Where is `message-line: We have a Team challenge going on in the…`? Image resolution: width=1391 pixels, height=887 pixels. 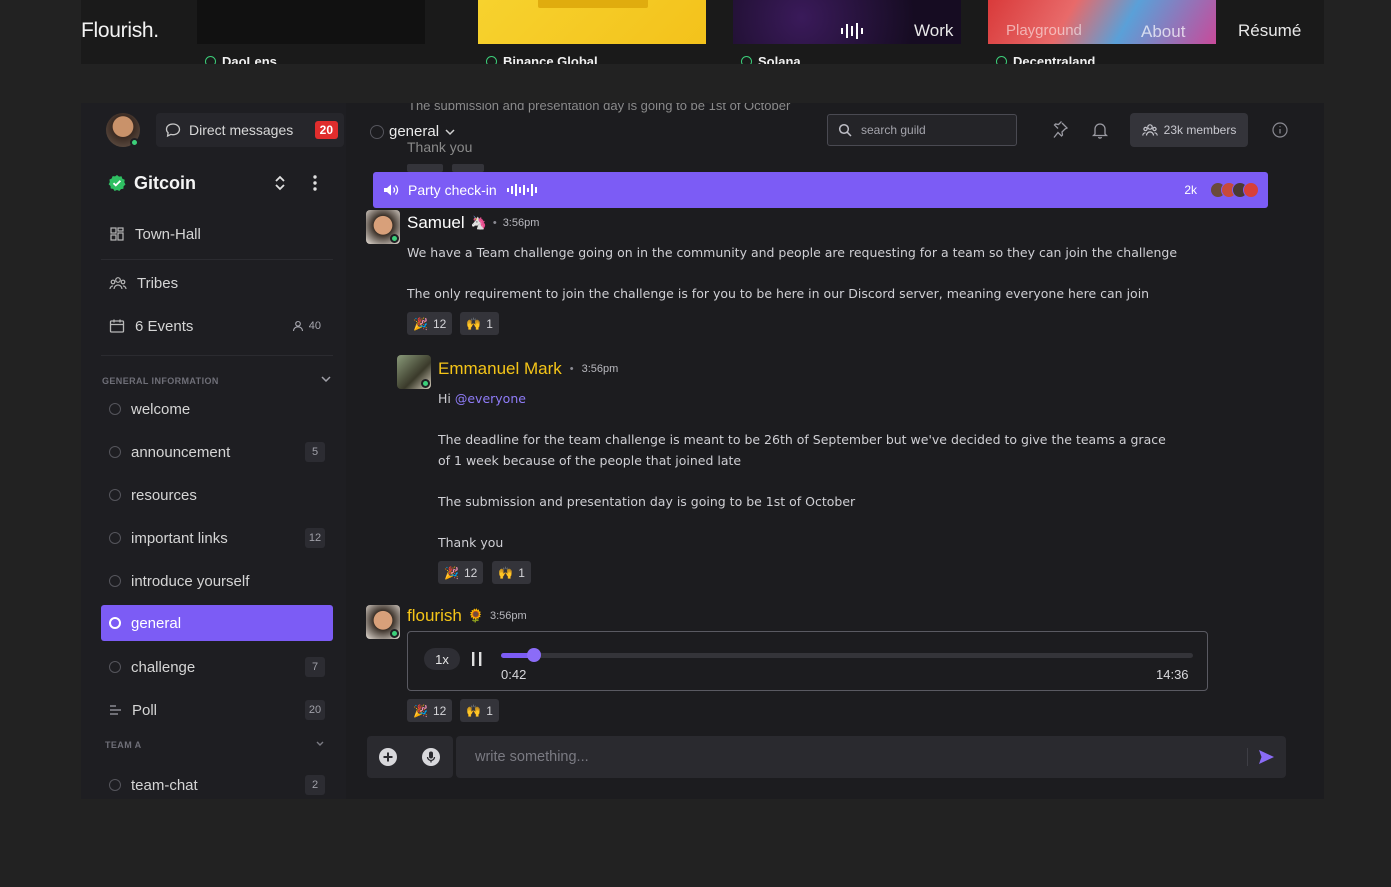 message-line: We have a Team challenge going on in the… is located at coordinates (792, 252).